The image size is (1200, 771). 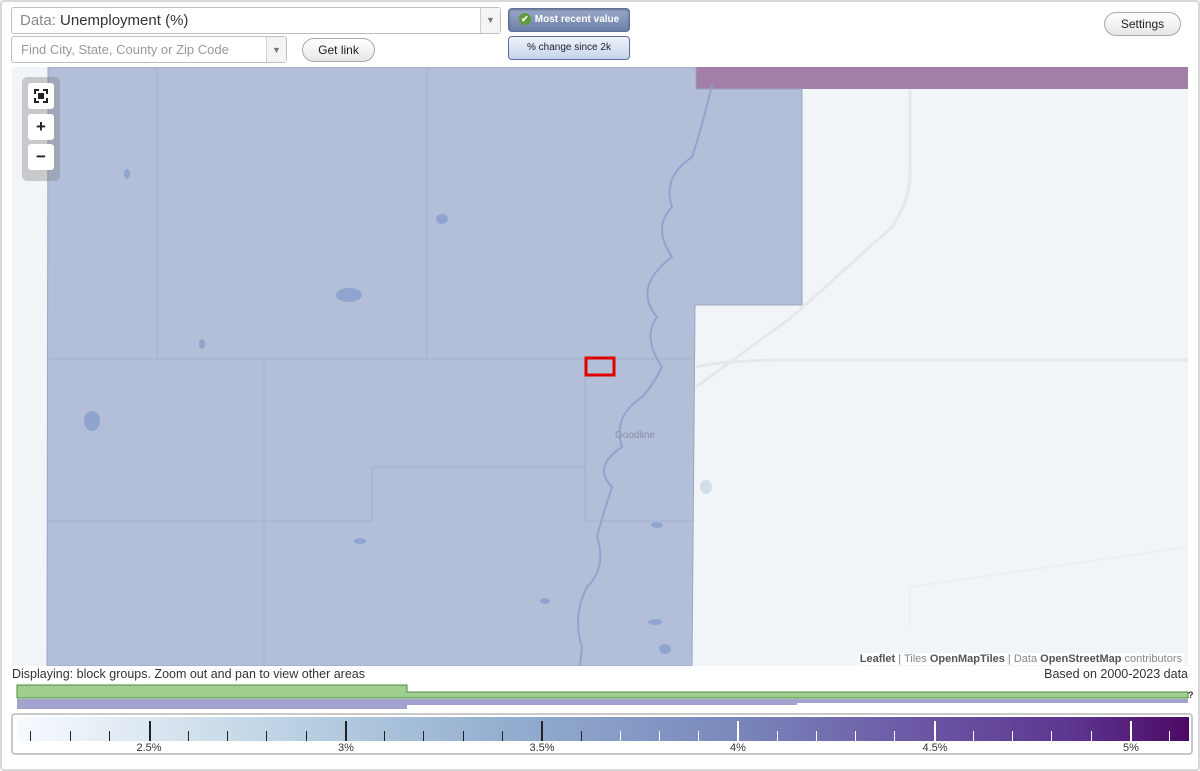 I want to click on scale-label: 2.5%, so click(x=149, y=748).